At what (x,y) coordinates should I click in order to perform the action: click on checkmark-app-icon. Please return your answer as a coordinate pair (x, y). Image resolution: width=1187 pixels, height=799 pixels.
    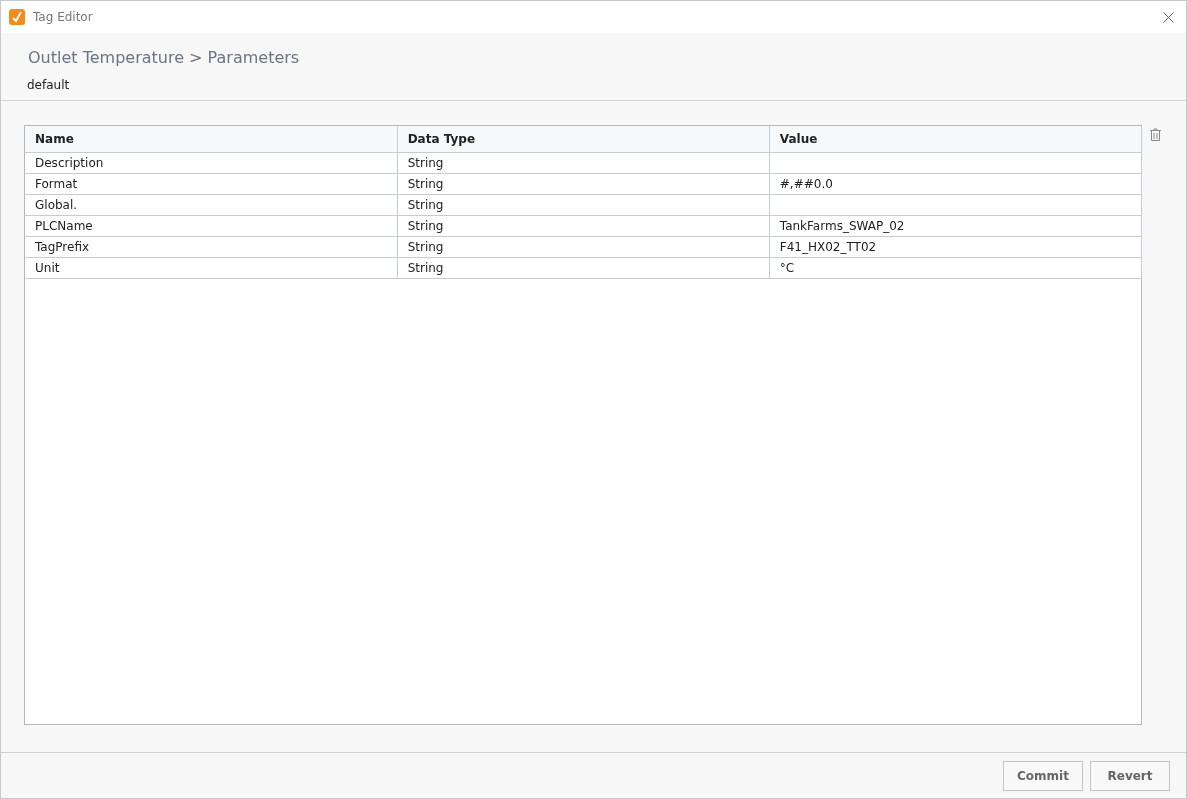
    Looking at the image, I should click on (17, 17).